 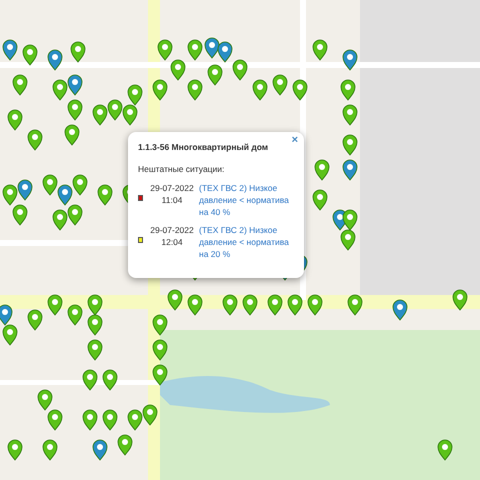 What do you see at coordinates (182, 169) in the screenshot?
I see `section-heading: Нештатные ситуации:` at bounding box center [182, 169].